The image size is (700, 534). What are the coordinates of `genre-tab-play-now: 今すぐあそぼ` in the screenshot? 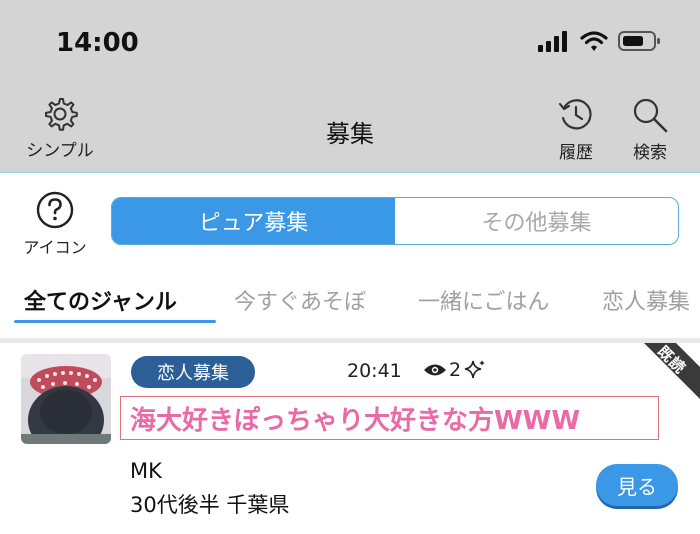 It's located at (300, 300).